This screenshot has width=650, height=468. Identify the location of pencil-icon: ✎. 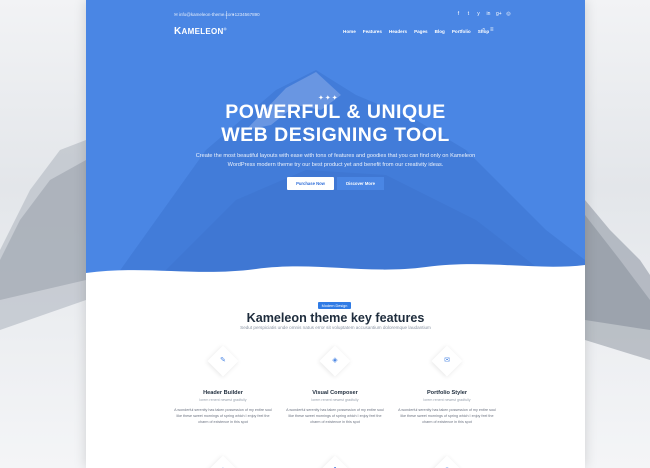
(223, 361).